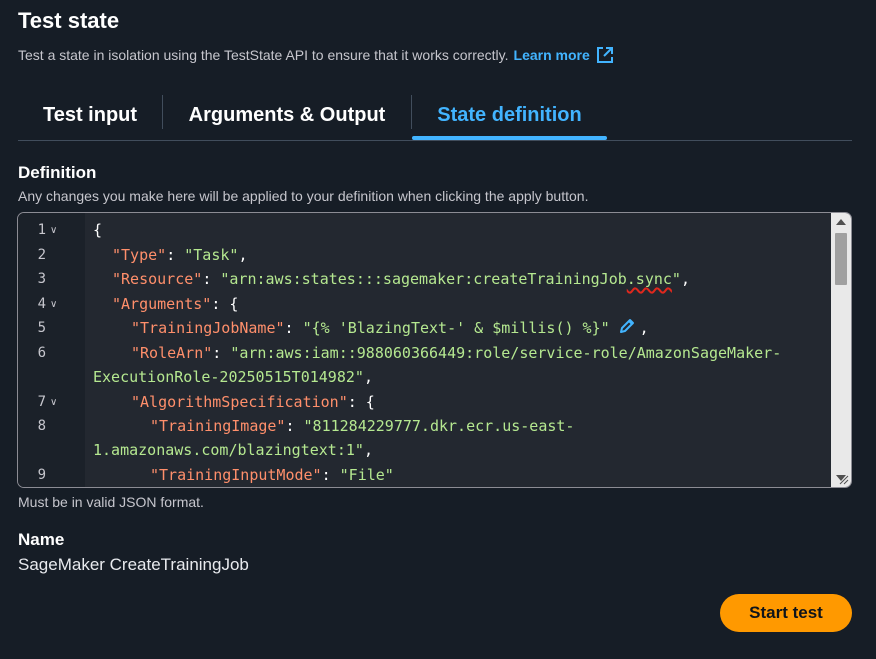  I want to click on code-line: "TrainingInputMode": "File", so click(272, 475).